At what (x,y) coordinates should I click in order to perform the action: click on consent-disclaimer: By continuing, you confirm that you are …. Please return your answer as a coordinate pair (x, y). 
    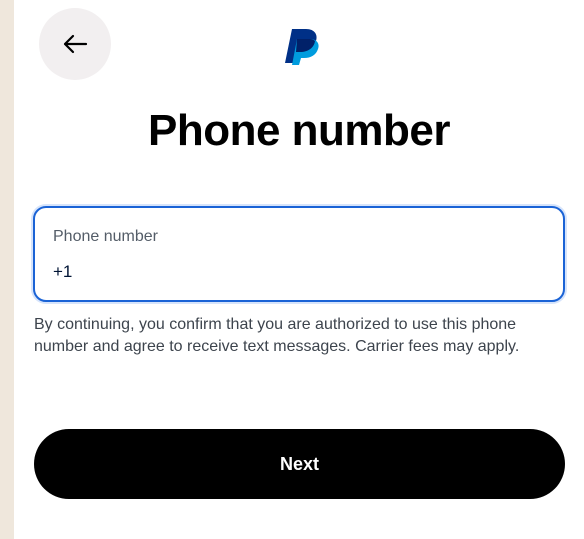
    Looking at the image, I should click on (277, 335).